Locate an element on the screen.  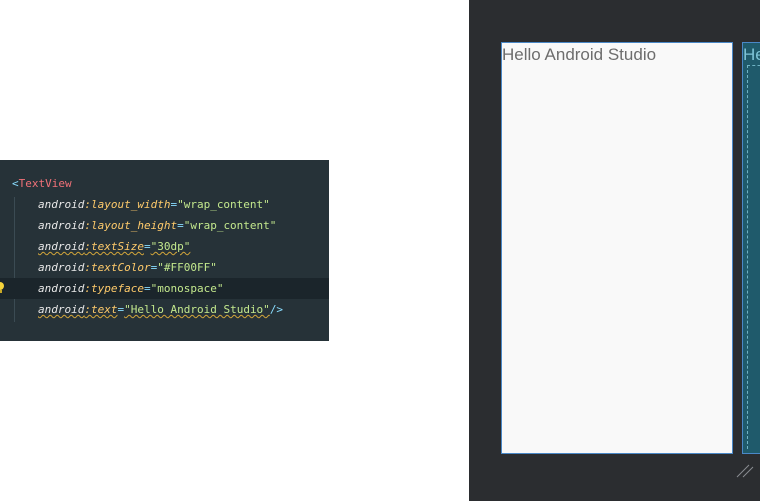
code-line: android:layout_width="wrap_content" is located at coordinates (164, 204).